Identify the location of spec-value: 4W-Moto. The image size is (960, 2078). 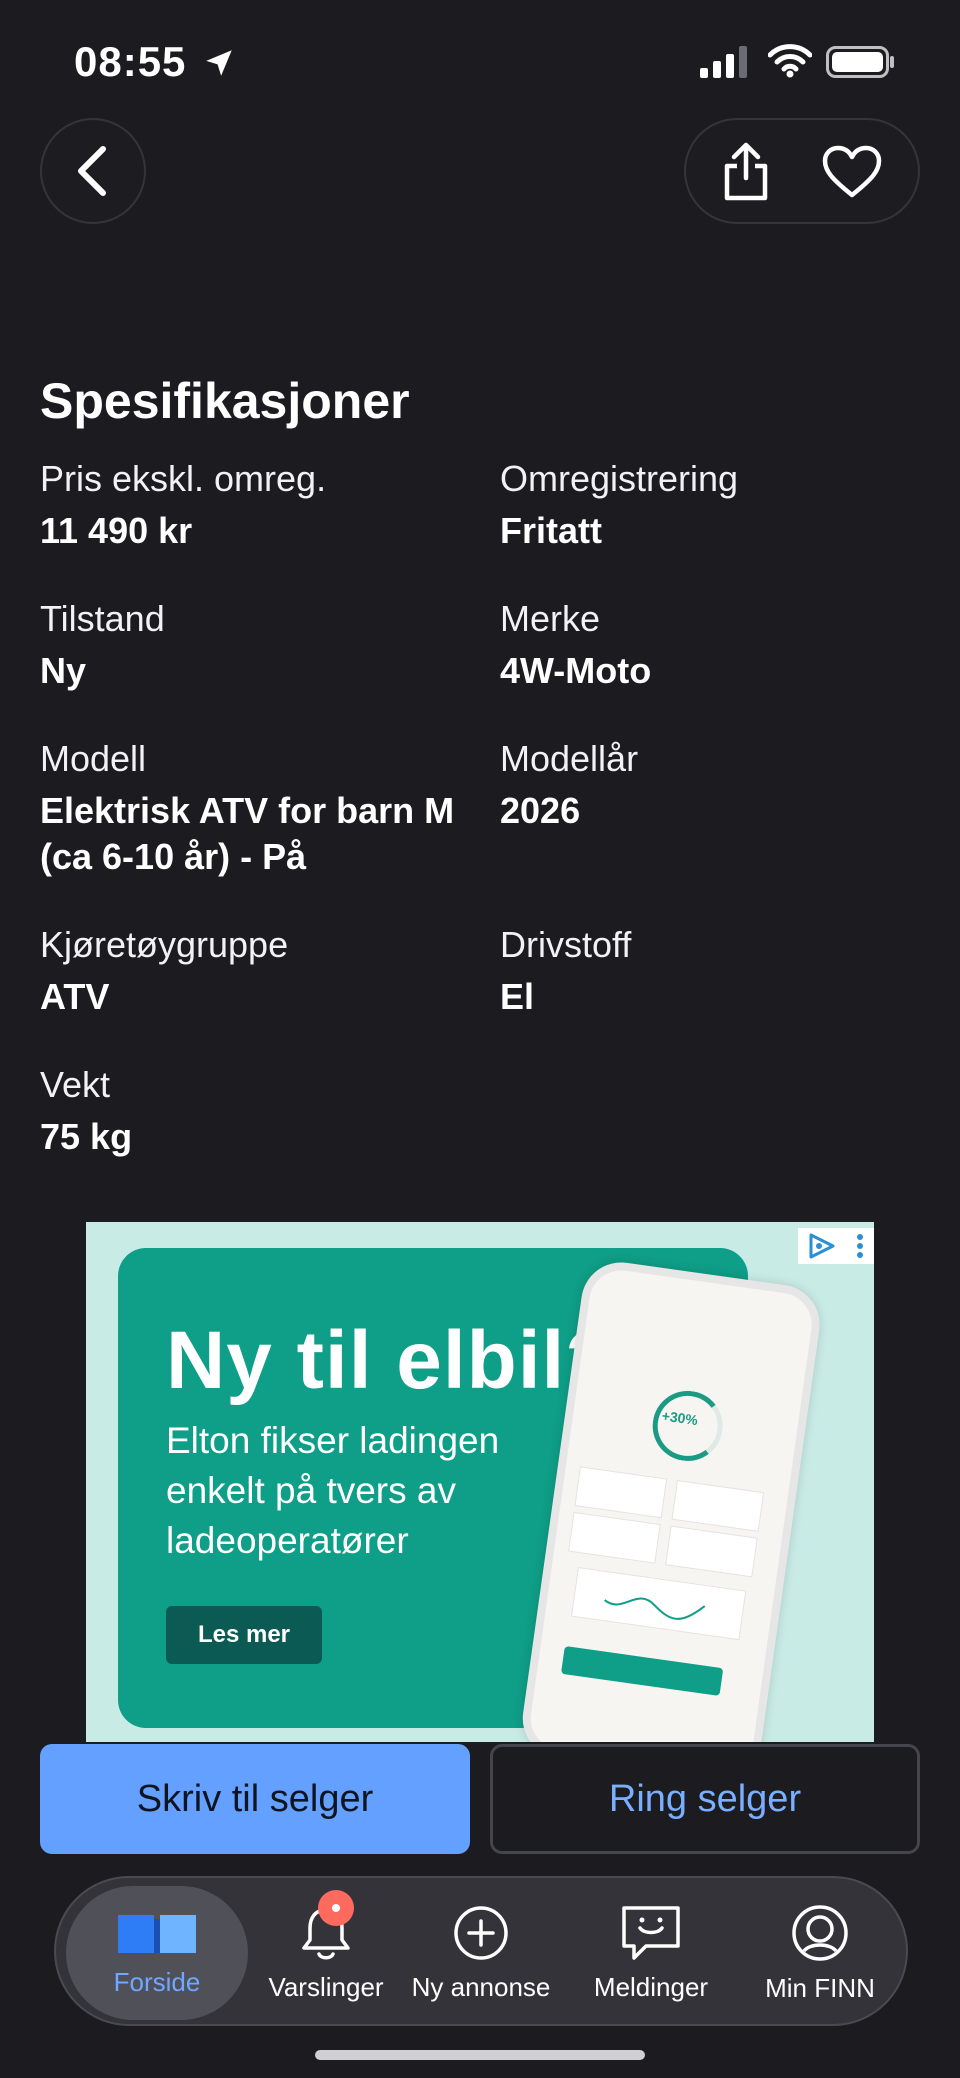
(576, 670).